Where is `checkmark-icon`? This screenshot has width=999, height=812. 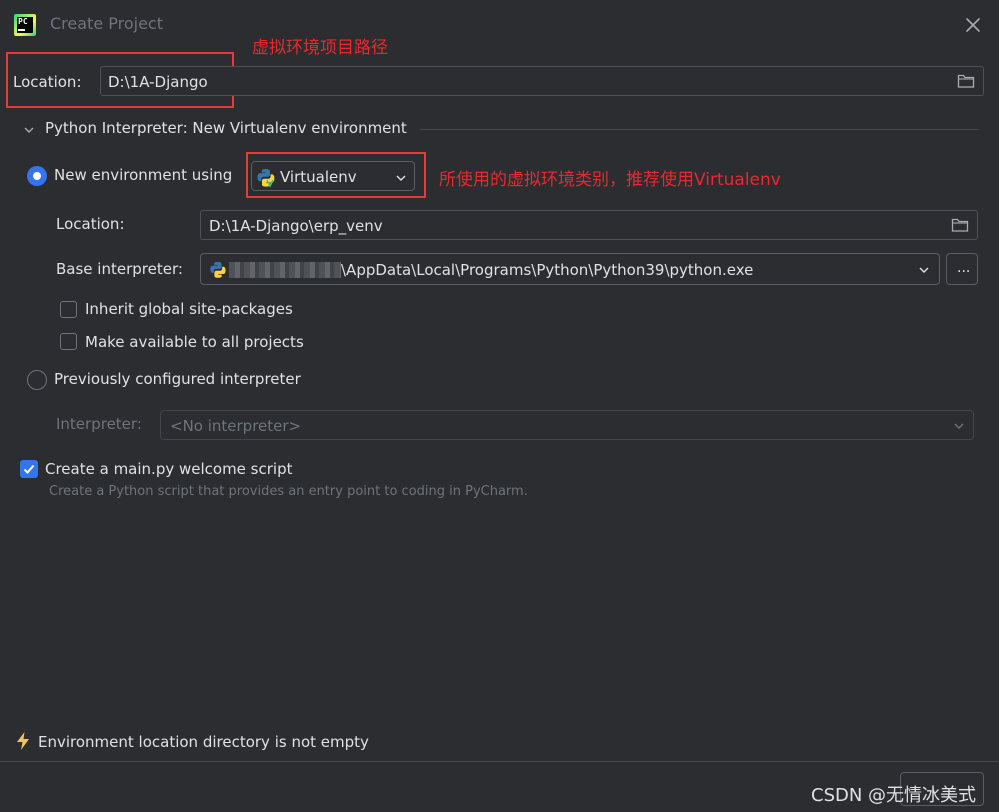
checkmark-icon is located at coordinates (29, 469).